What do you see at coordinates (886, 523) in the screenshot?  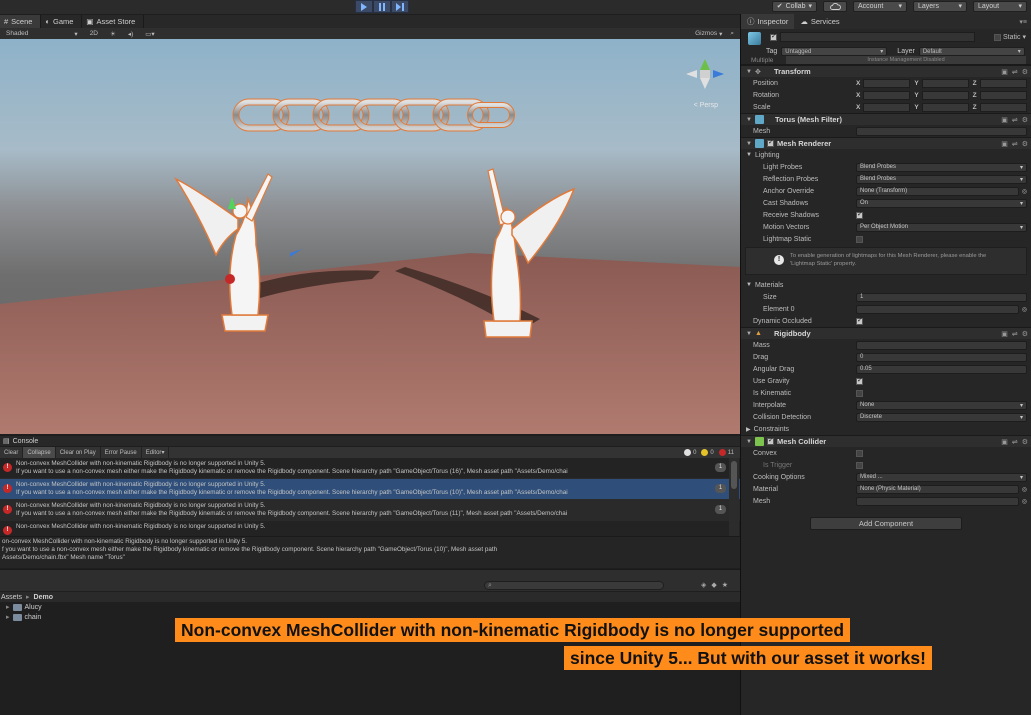 I see `add-component-button: Add Component` at bounding box center [886, 523].